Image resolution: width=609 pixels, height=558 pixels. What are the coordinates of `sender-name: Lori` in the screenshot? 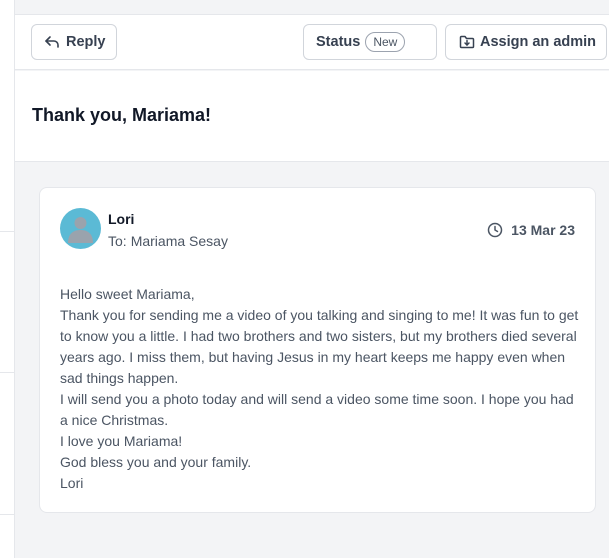 It's located at (121, 219).